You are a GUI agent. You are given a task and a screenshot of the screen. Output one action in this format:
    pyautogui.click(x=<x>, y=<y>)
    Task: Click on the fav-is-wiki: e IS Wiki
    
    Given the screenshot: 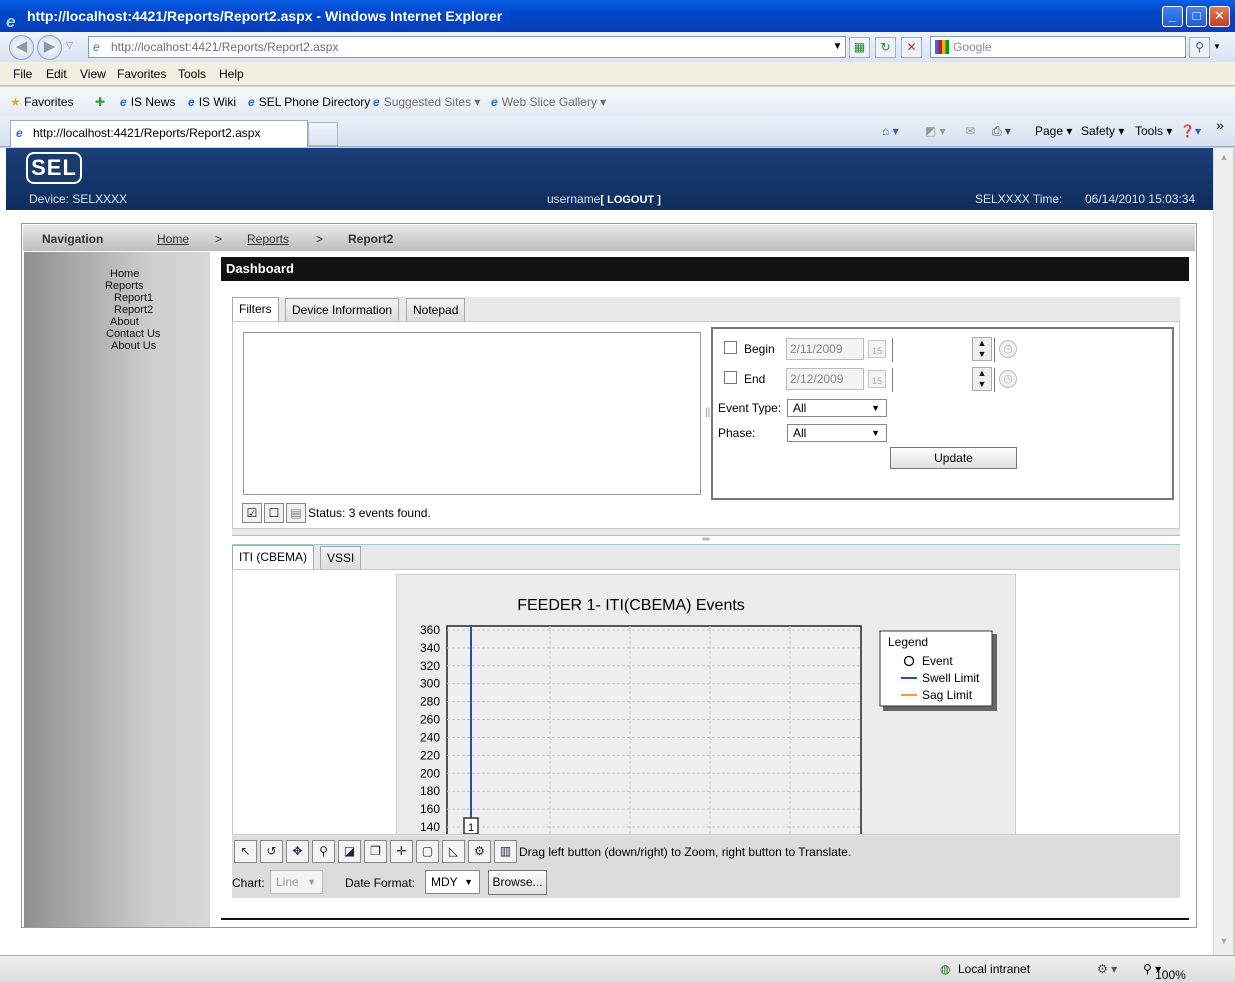 What is the action you would take?
    pyautogui.click(x=212, y=102)
    